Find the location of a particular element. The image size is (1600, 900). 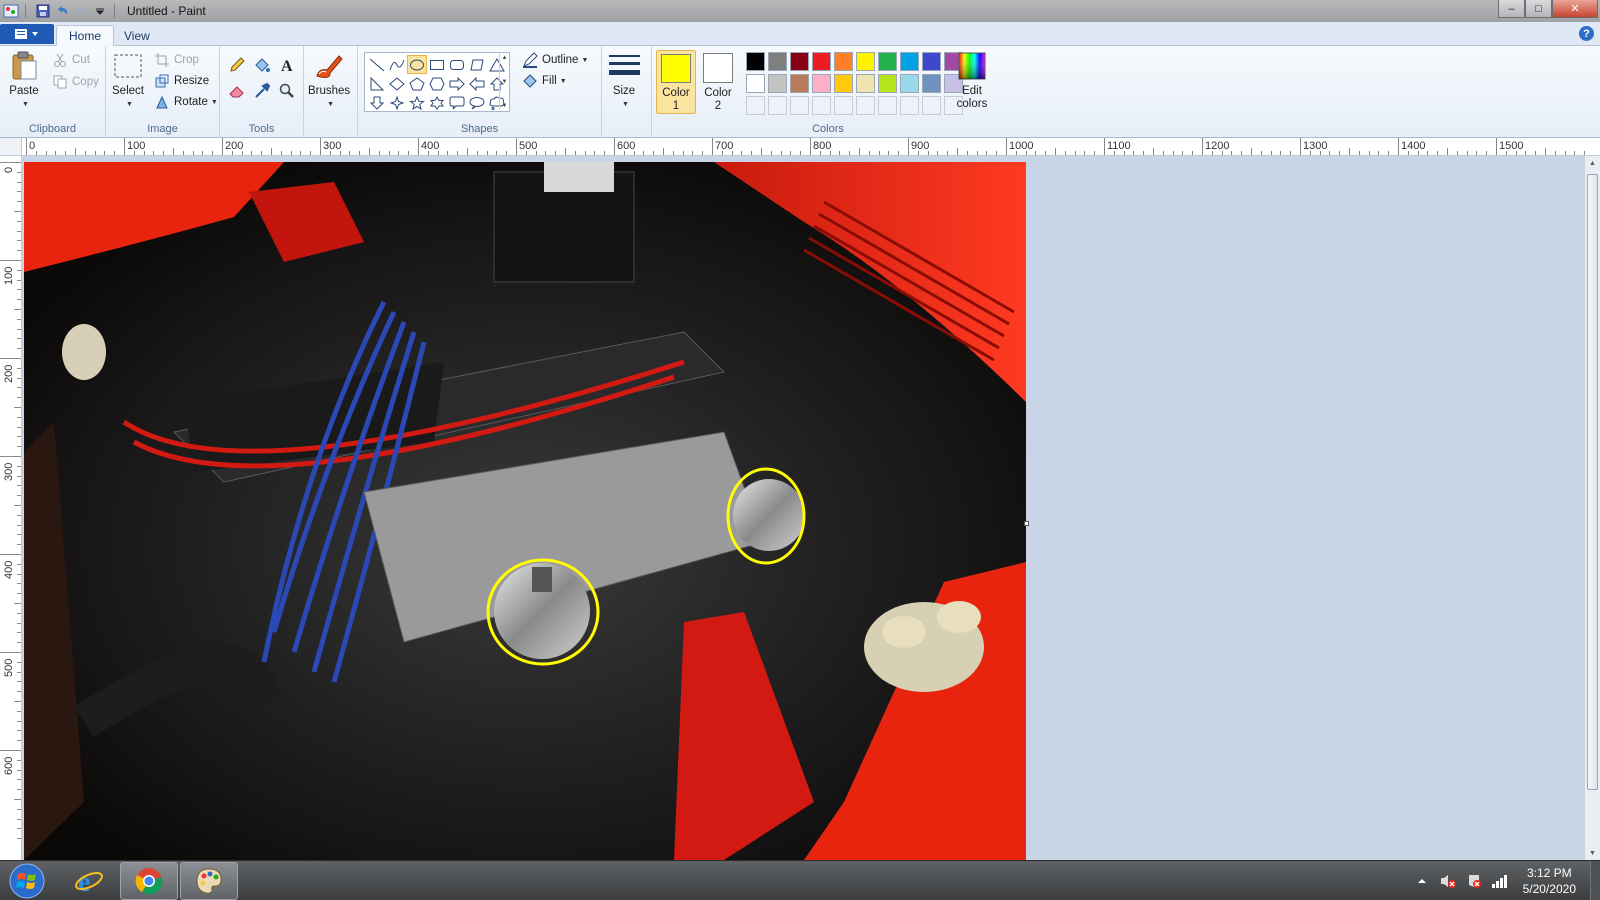

shapes-scroll-up-icon: ▲ is located at coordinates (505, 58).